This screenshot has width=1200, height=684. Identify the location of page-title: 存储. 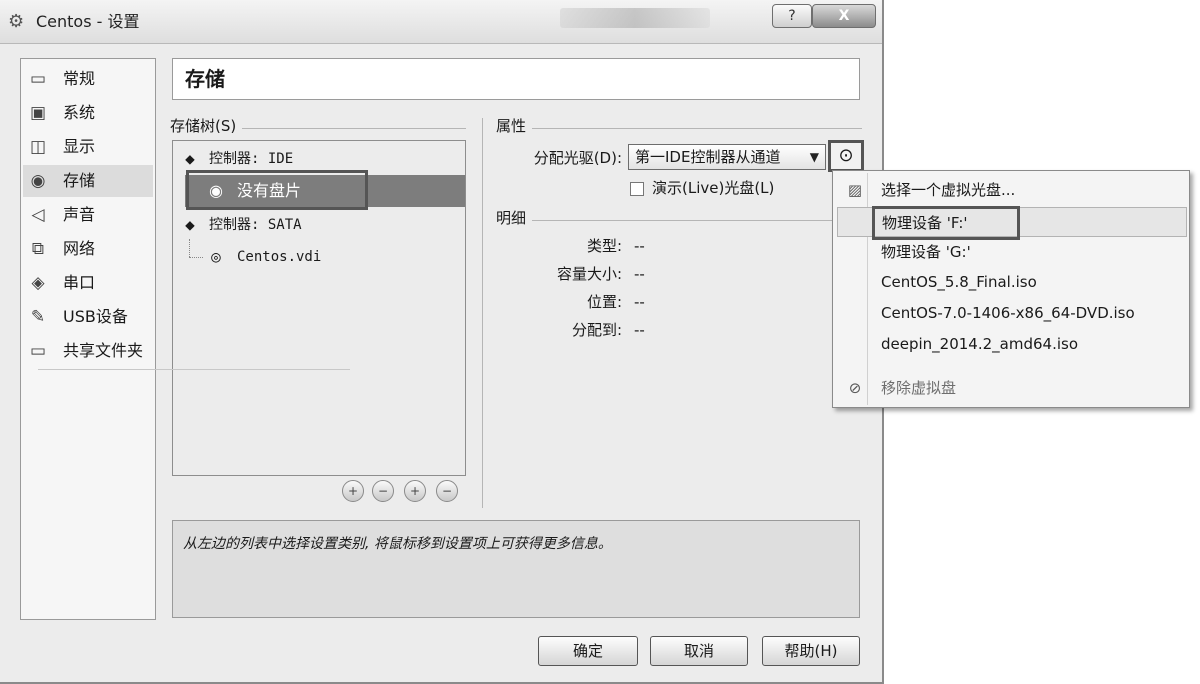
(516, 79).